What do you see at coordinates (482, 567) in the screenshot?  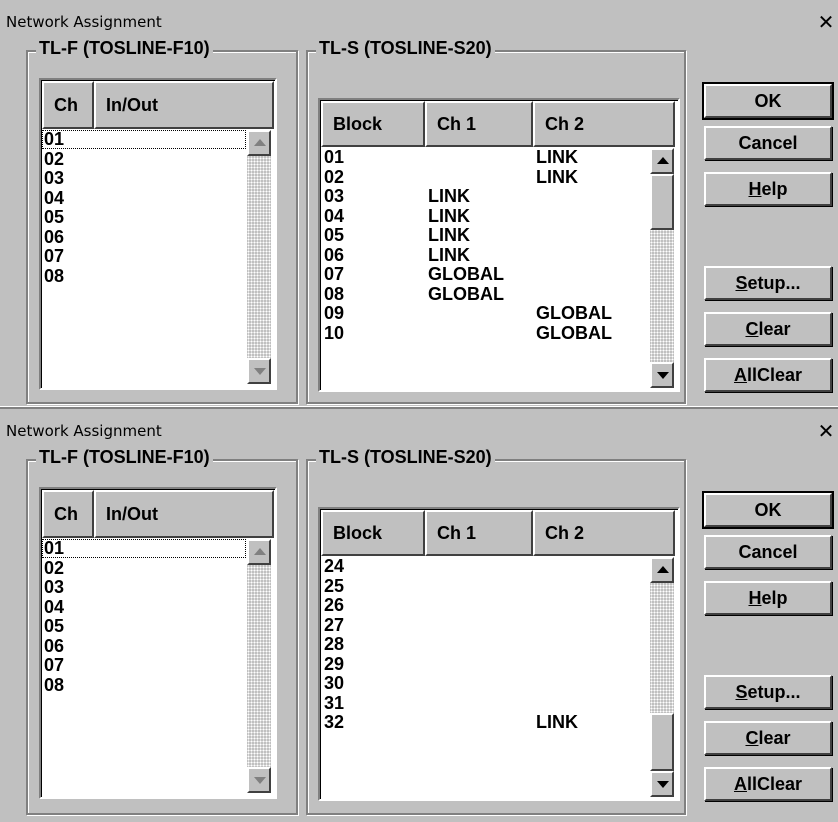 I see `table-row: 24` at bounding box center [482, 567].